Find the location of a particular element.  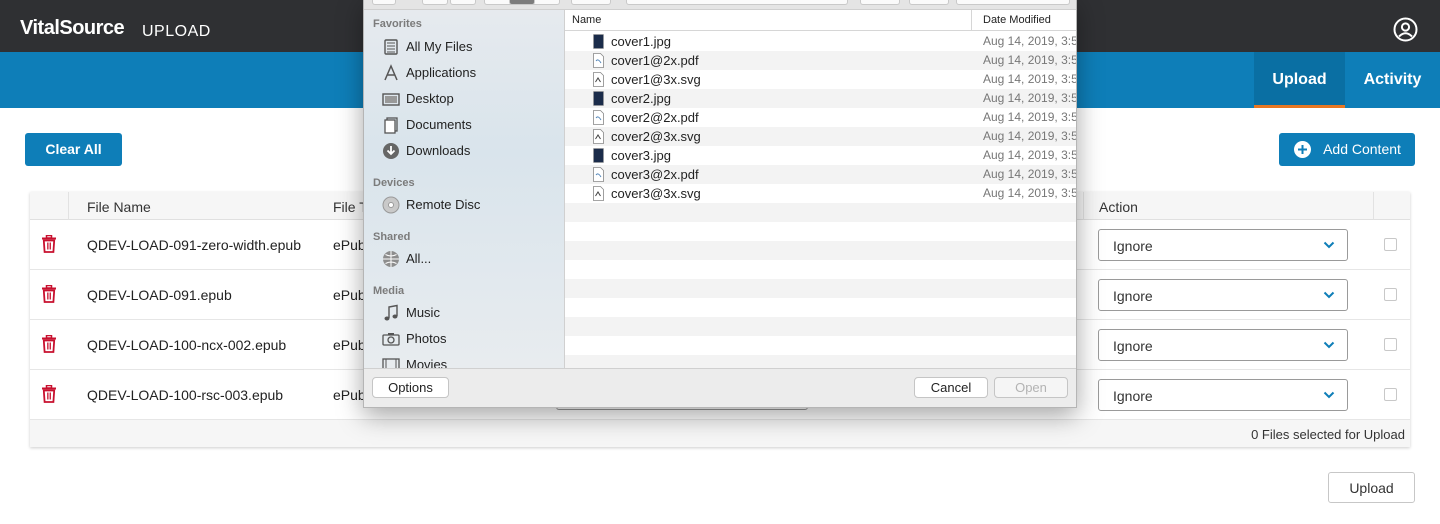

column-date-modified: Date Modified is located at coordinates (1017, 20).